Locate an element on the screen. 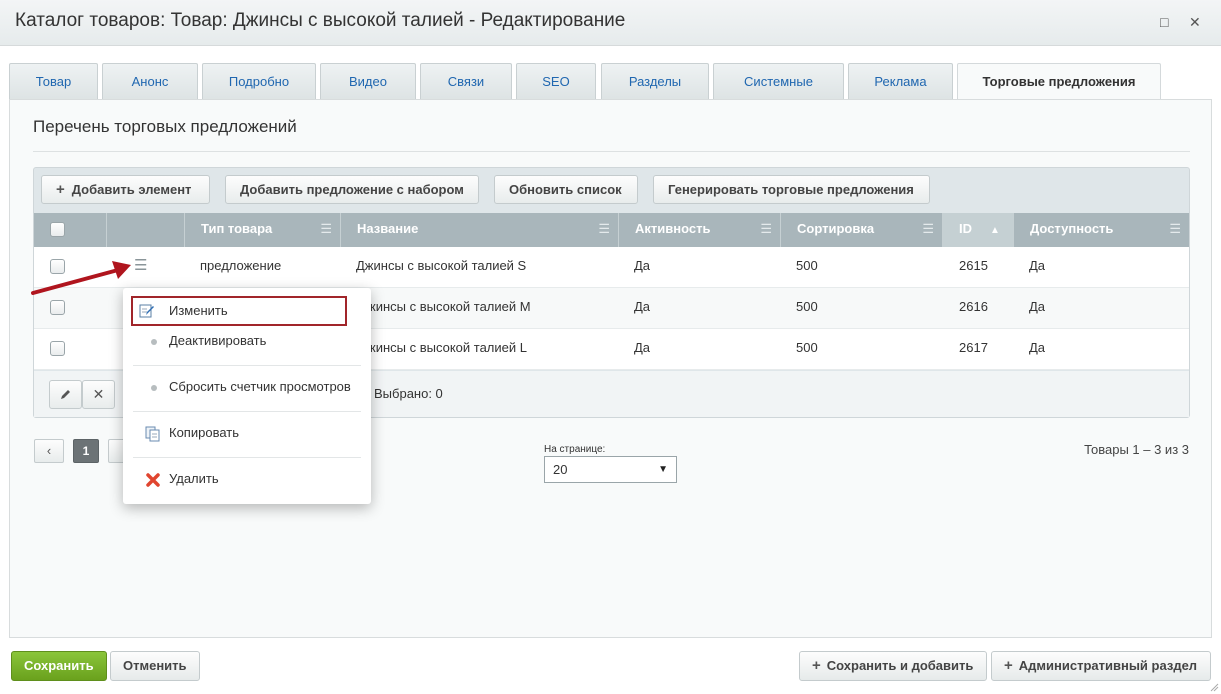 The height and width of the screenshot is (694, 1221). menu-item-delete-label: Удалить is located at coordinates (194, 478).